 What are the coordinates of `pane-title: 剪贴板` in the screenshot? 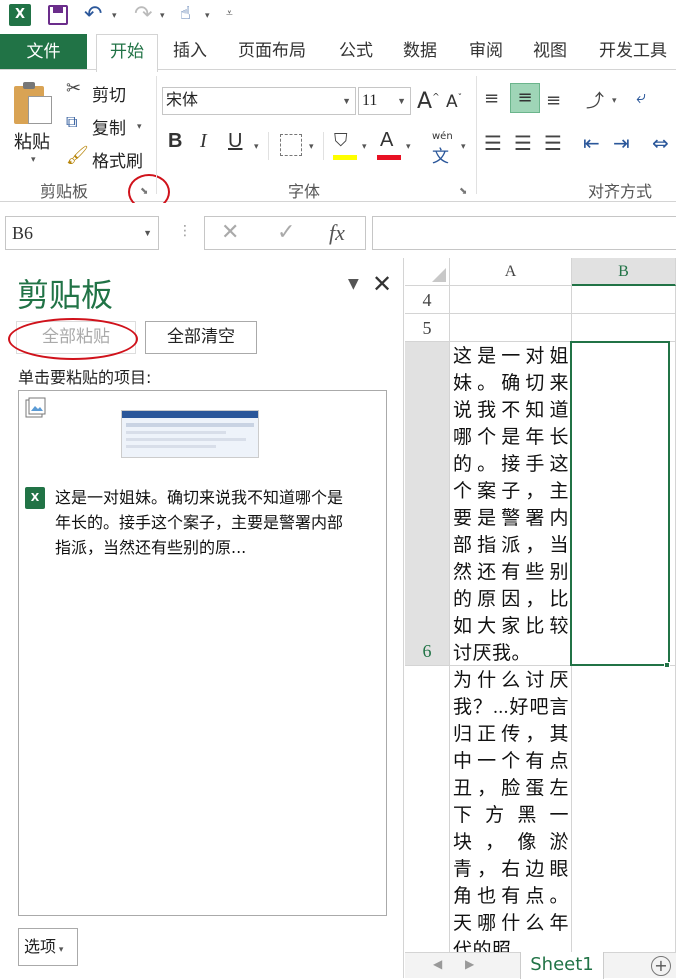 It's located at (65, 295).